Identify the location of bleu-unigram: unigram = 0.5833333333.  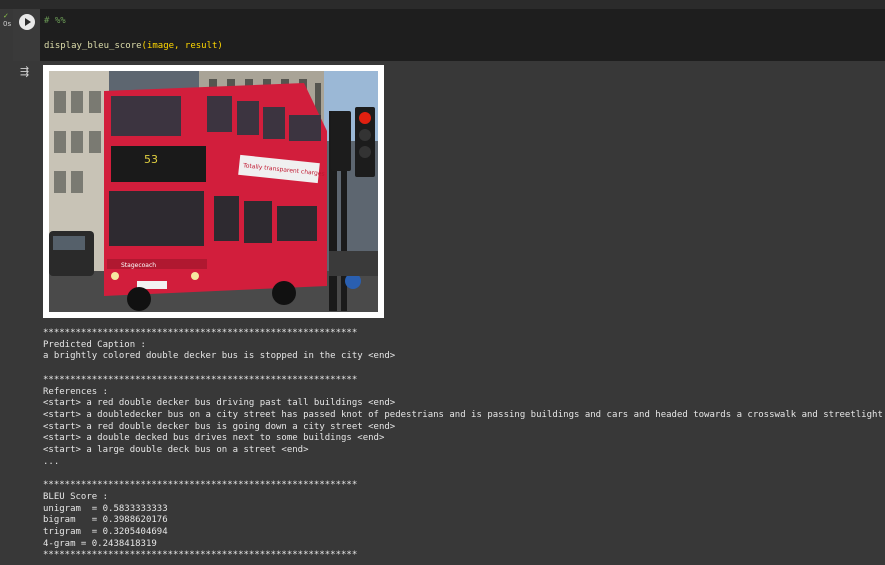
(105, 508).